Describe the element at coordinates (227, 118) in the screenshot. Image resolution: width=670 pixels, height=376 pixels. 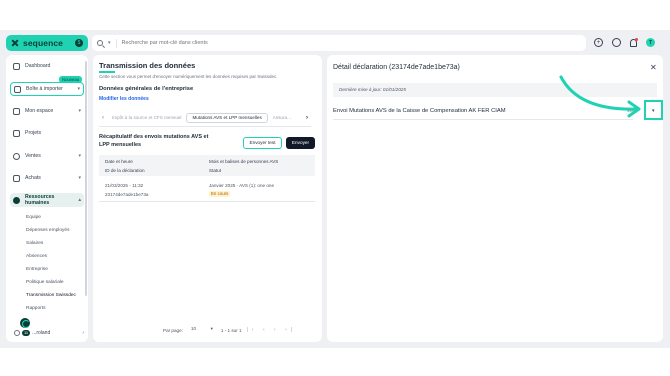
I see `tab-mutations-avs: Mutations AVS et LPP mensuelles` at that location.